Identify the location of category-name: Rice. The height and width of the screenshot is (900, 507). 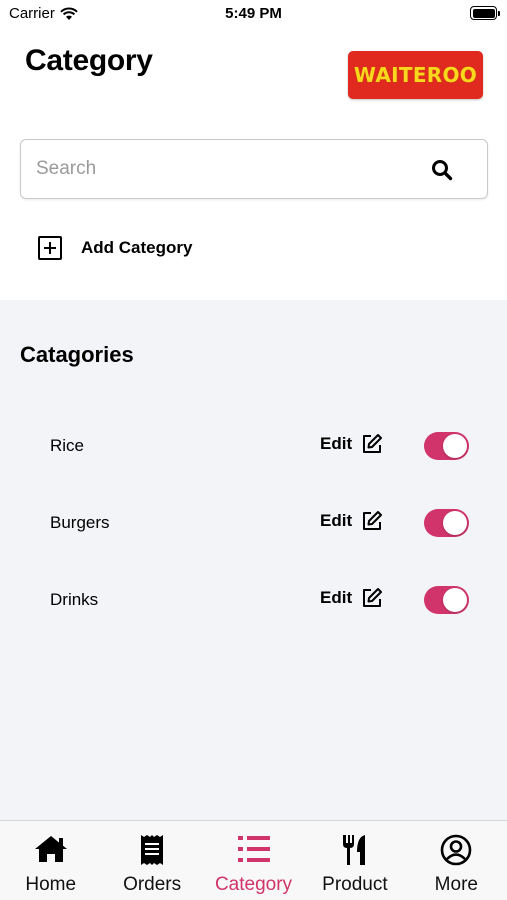
(67, 445).